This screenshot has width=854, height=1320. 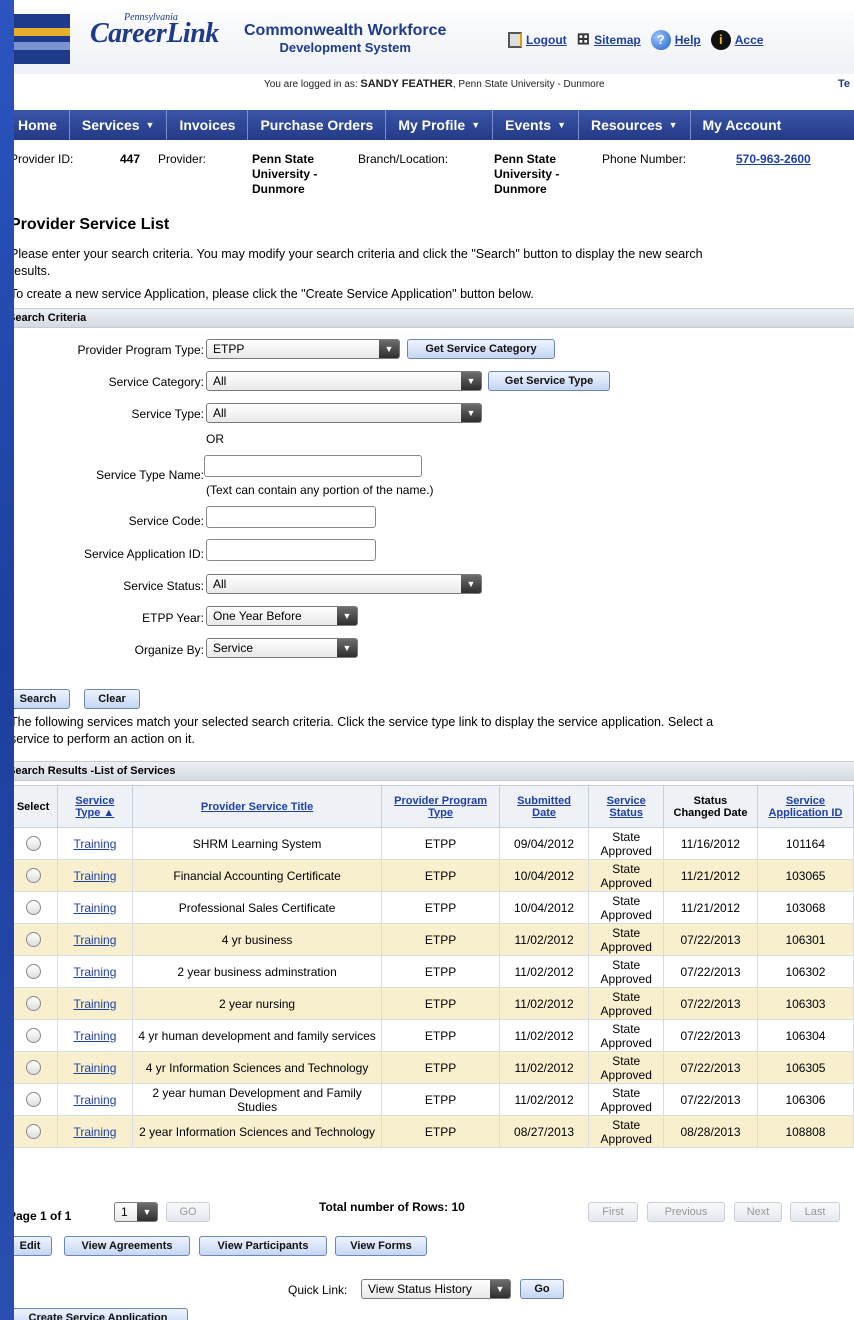 I want to click on col-program-header: Provider Program Type, so click(x=440, y=806).